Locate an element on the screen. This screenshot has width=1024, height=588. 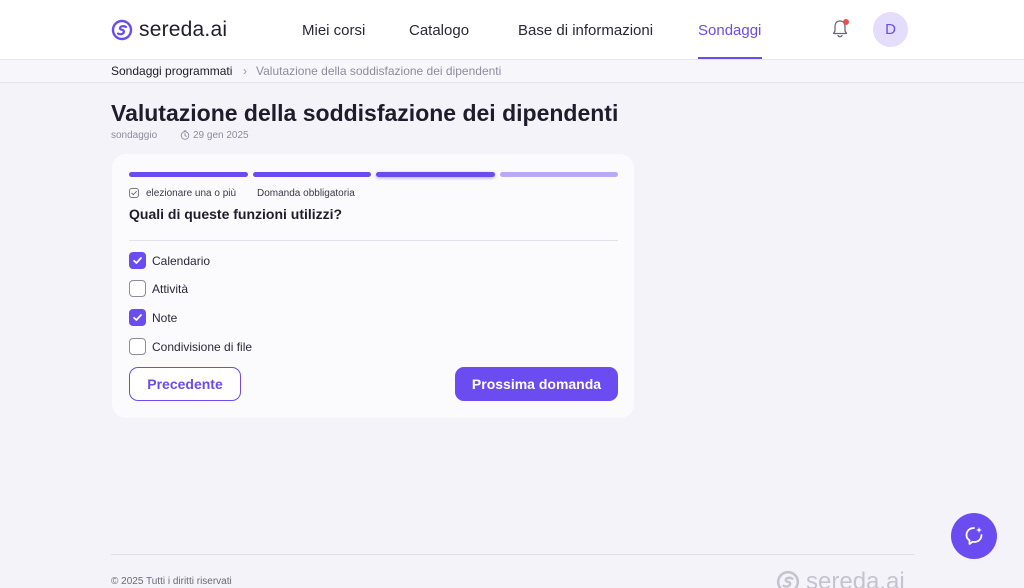
option-calendario: Calendario is located at coordinates (169, 260).